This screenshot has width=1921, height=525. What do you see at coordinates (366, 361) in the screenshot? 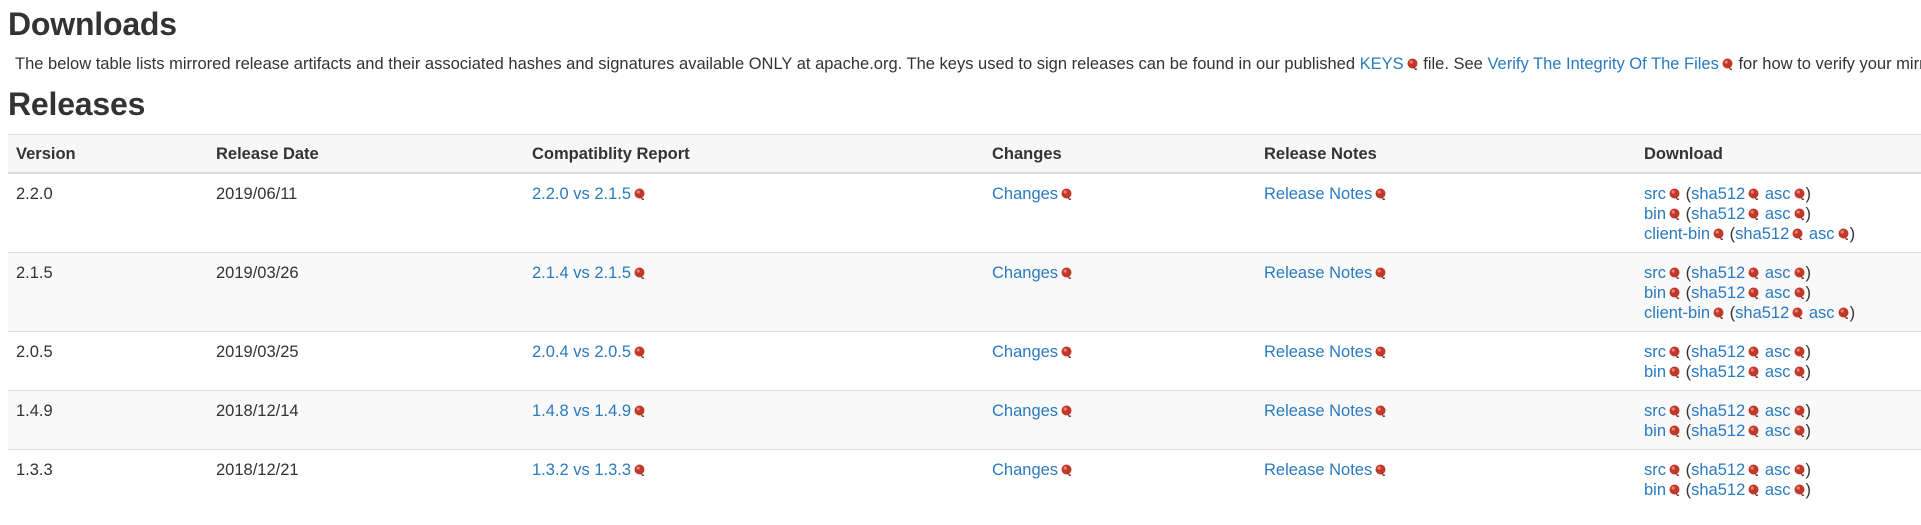
I see `release-date-cell: 2019/03/25` at bounding box center [366, 361].